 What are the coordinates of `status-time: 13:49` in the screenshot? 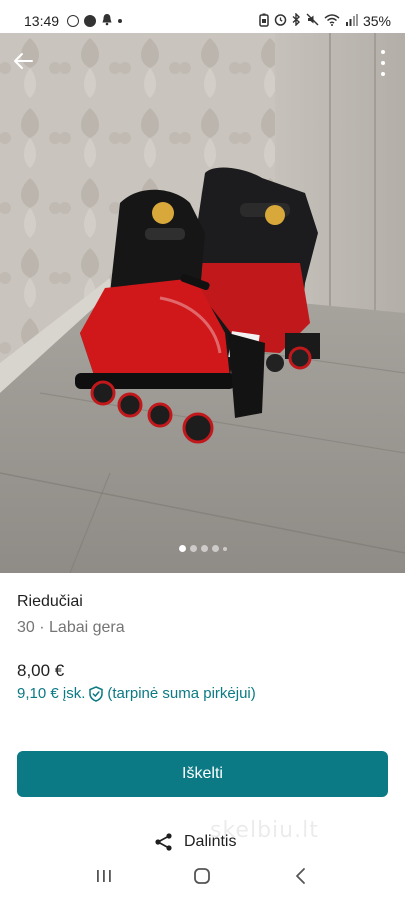 It's located at (42, 21).